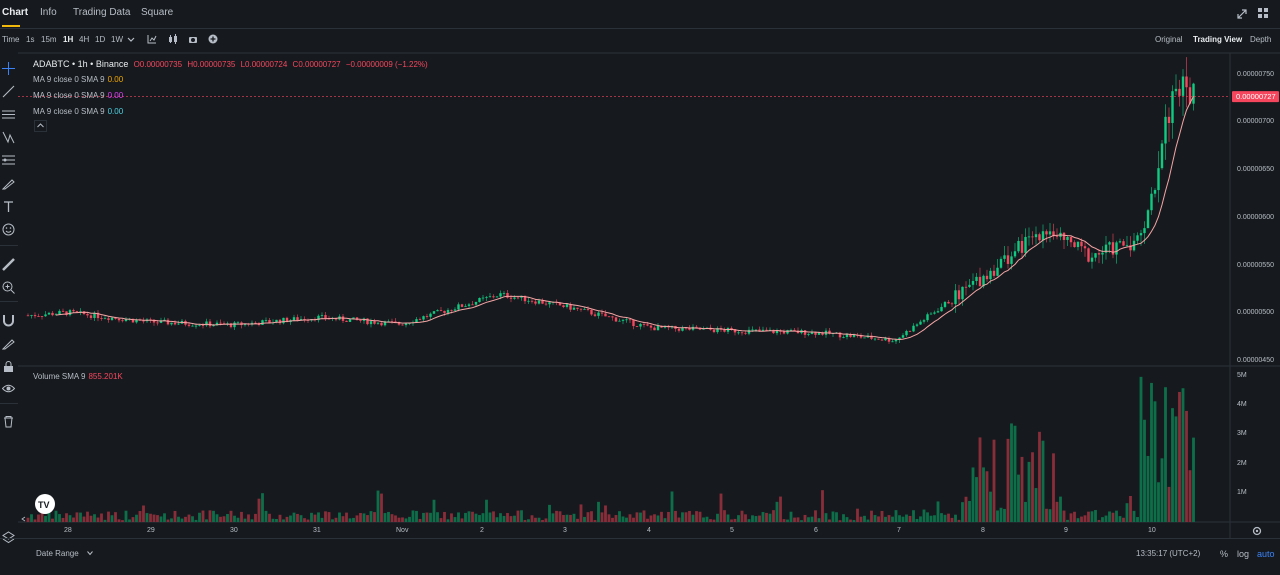 The width and height of the screenshot is (1280, 575). What do you see at coordinates (80, 64) in the screenshot?
I see `symbol-title: ADABTC • 1h • Binance` at bounding box center [80, 64].